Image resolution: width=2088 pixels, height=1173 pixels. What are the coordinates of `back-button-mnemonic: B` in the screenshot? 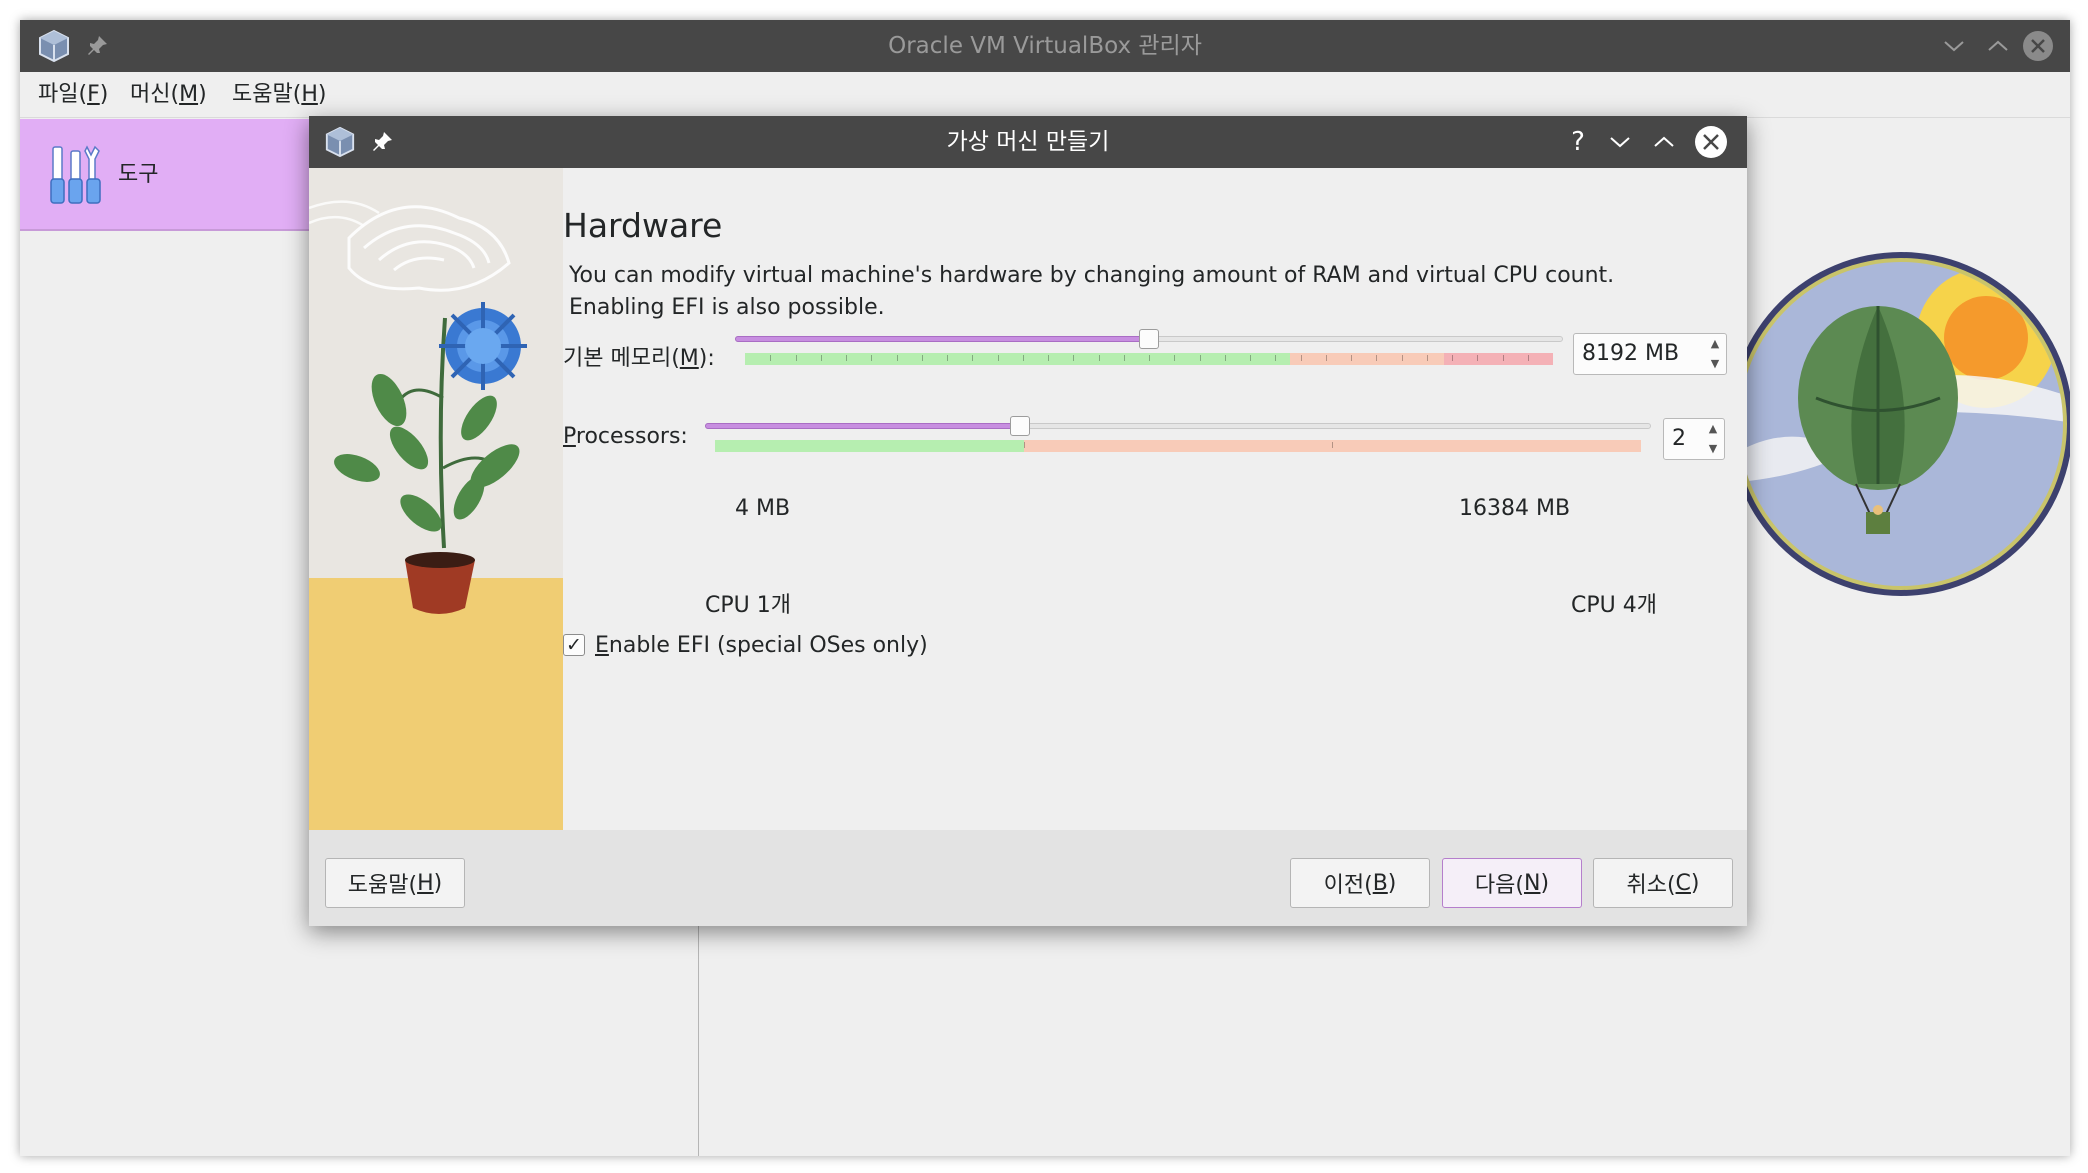 It's located at (1380, 883).